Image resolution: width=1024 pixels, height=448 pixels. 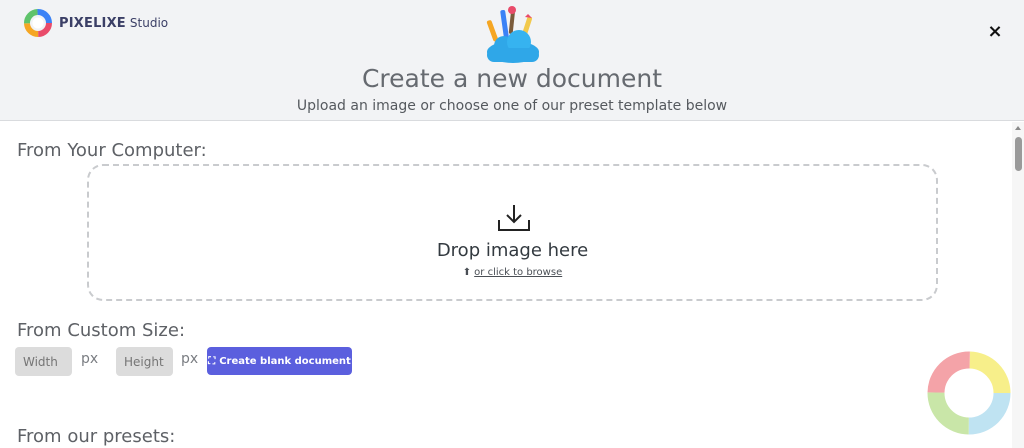 I want to click on expand-icon: ⛶, so click(x=212, y=361).